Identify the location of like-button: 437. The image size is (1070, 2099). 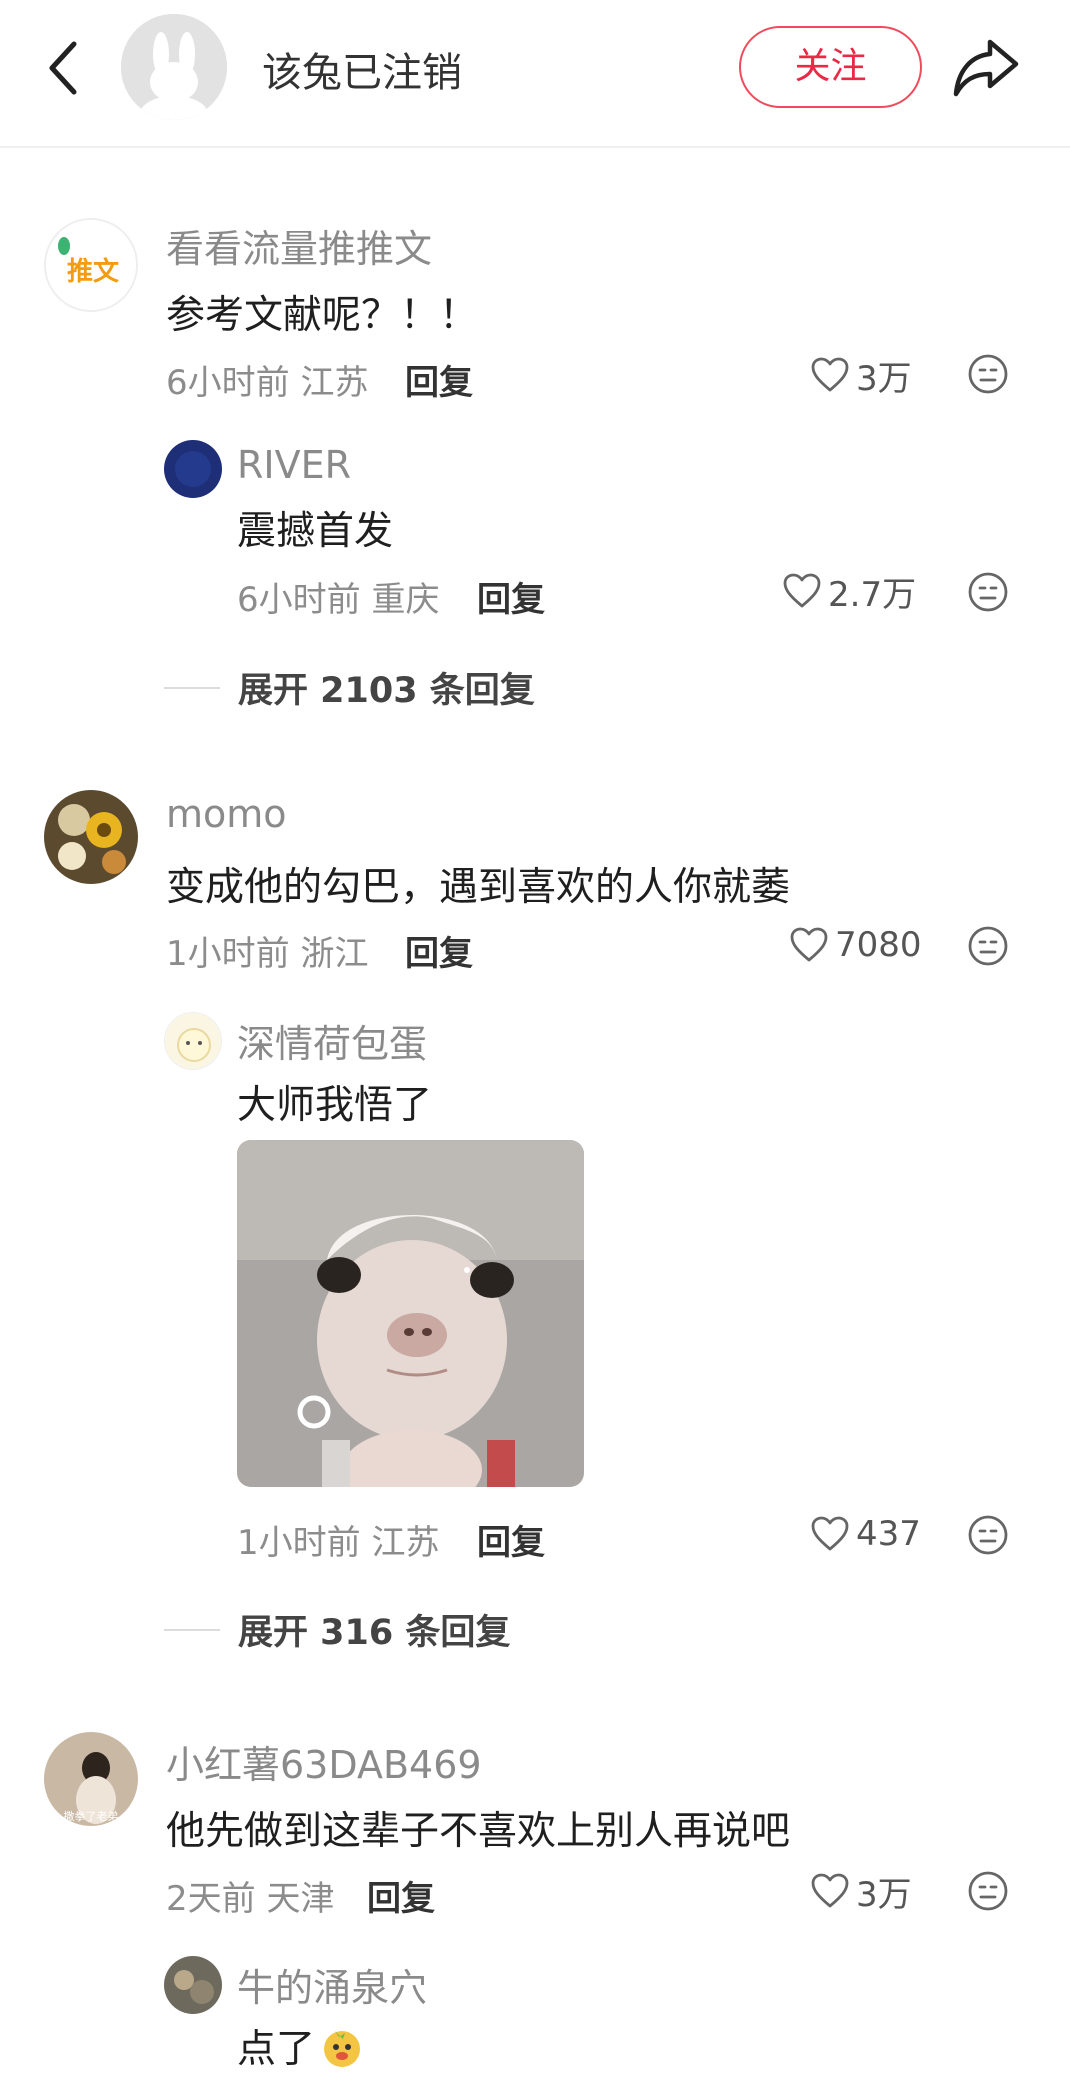
(865, 1534).